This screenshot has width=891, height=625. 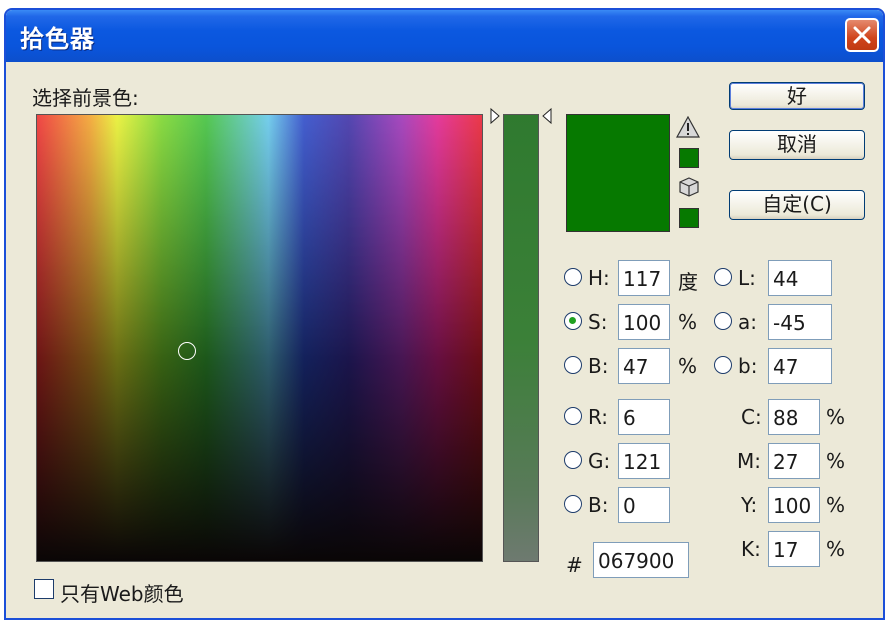 What do you see at coordinates (747, 322) in the screenshot?
I see `label-a: a:` at bounding box center [747, 322].